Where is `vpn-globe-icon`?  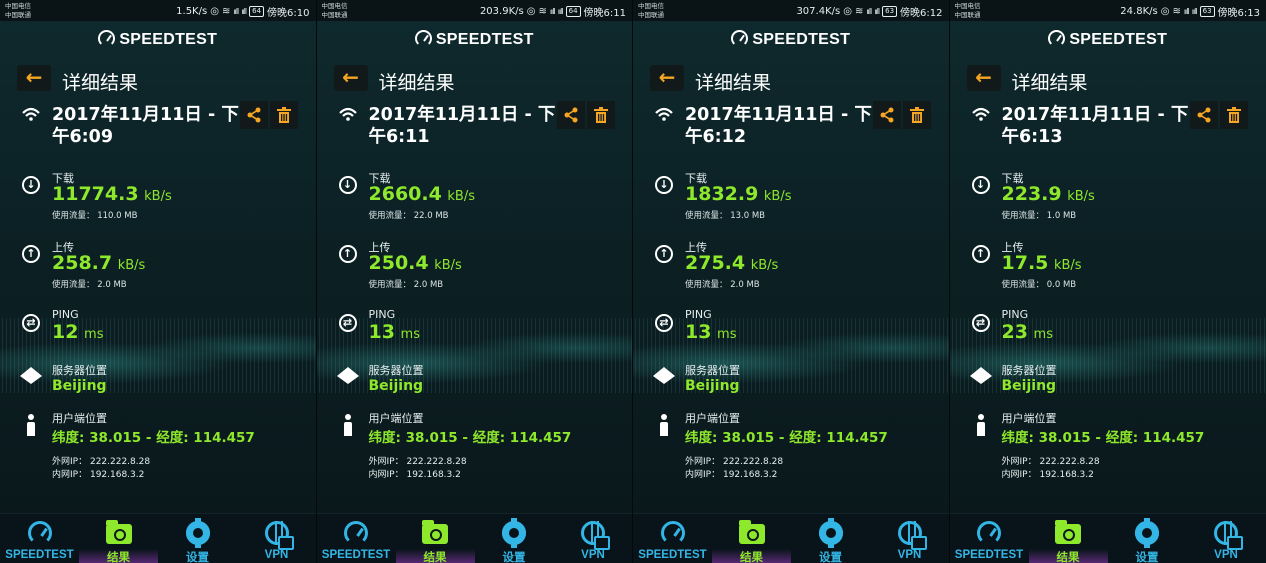
vpn-globe-icon is located at coordinates (912, 535).